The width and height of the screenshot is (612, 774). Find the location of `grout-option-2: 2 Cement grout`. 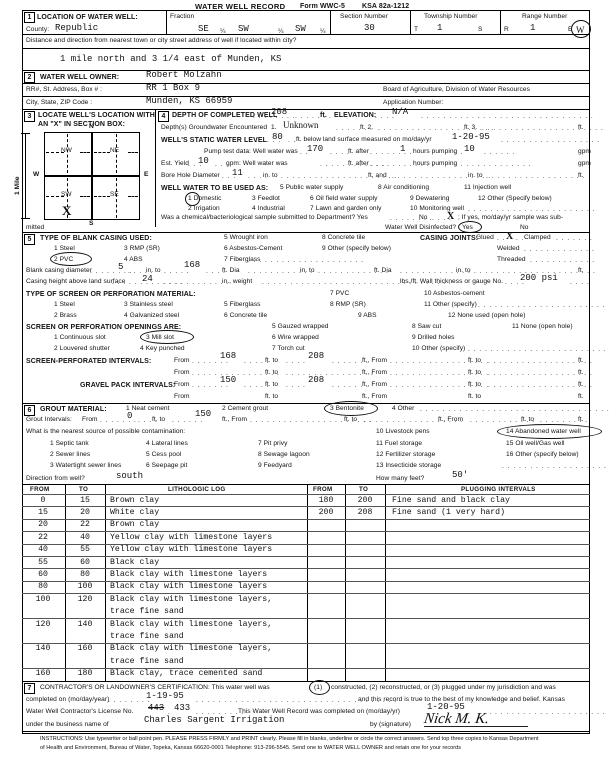

grout-option-2: 2 Cement grout is located at coordinates (245, 409).